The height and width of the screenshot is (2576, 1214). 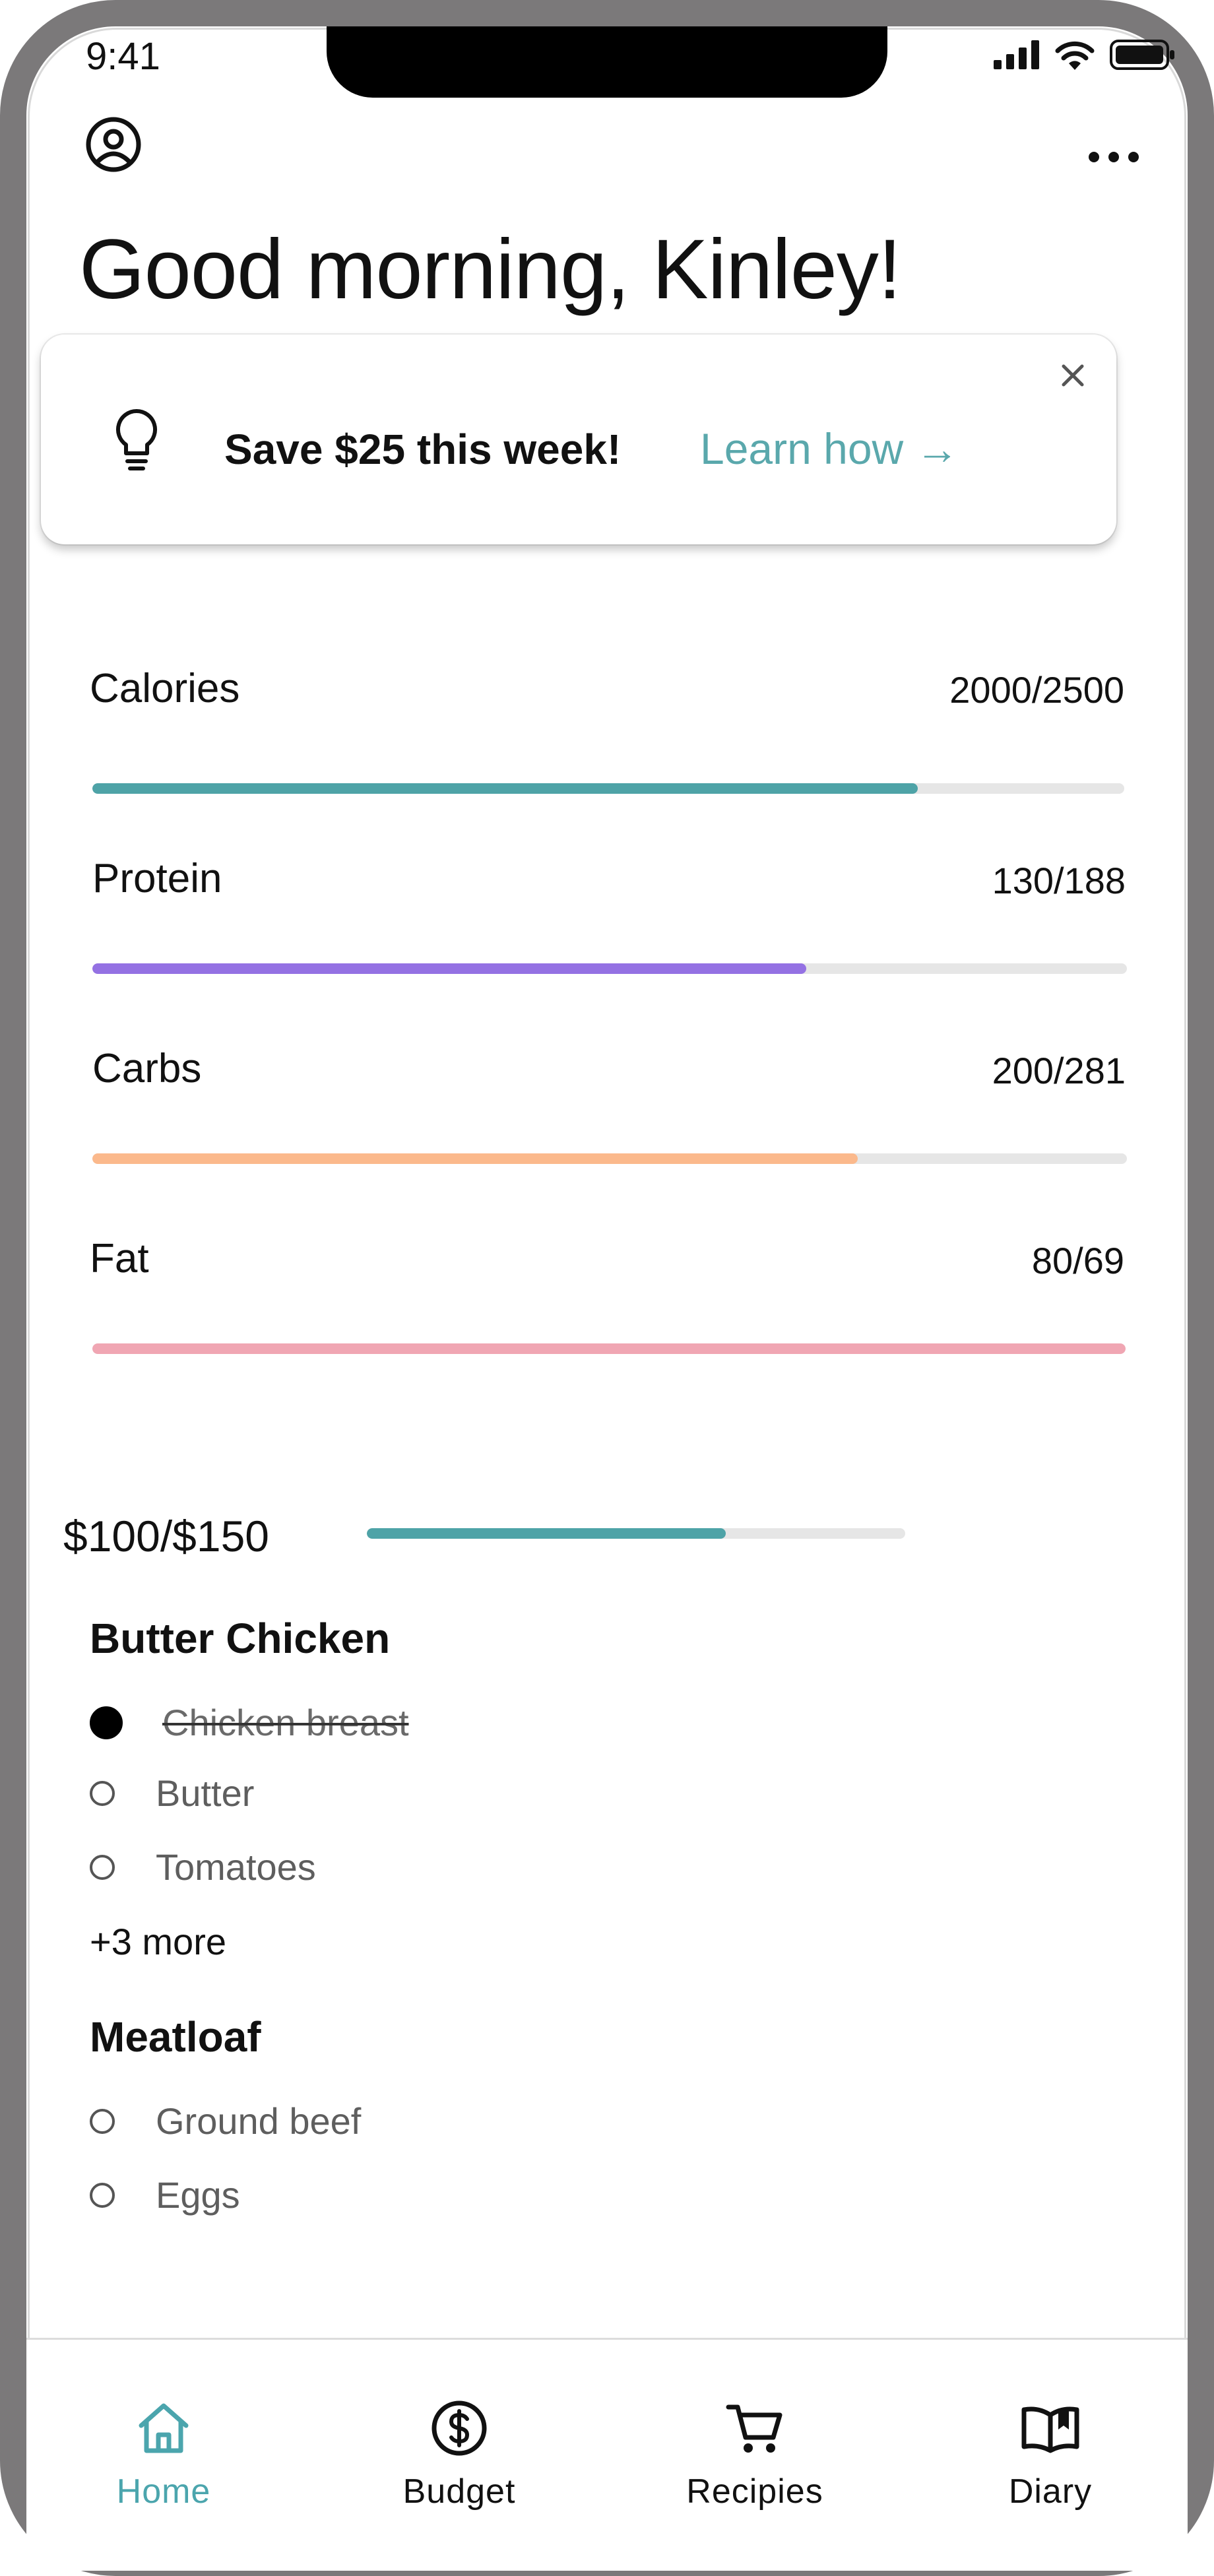 I want to click on nav-item-recipies: Recipies, so click(x=755, y=2425).